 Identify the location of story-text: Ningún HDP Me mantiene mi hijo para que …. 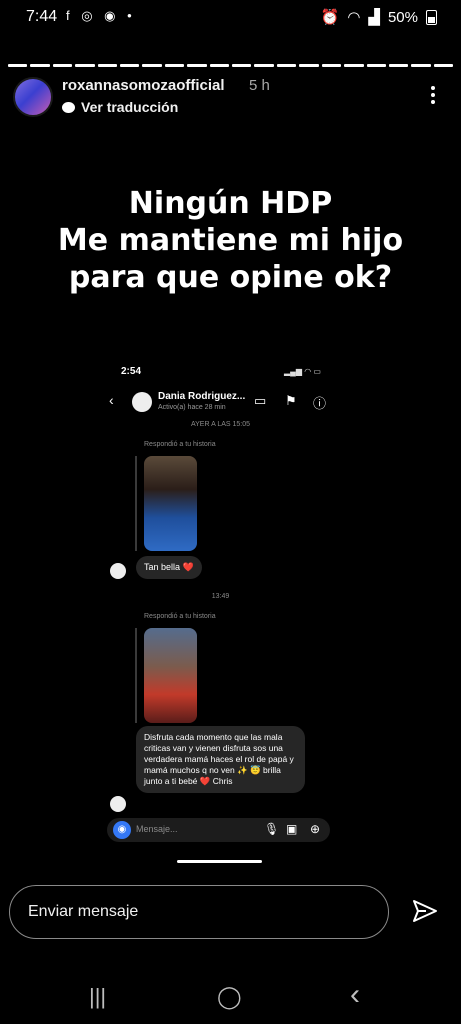
(230, 240).